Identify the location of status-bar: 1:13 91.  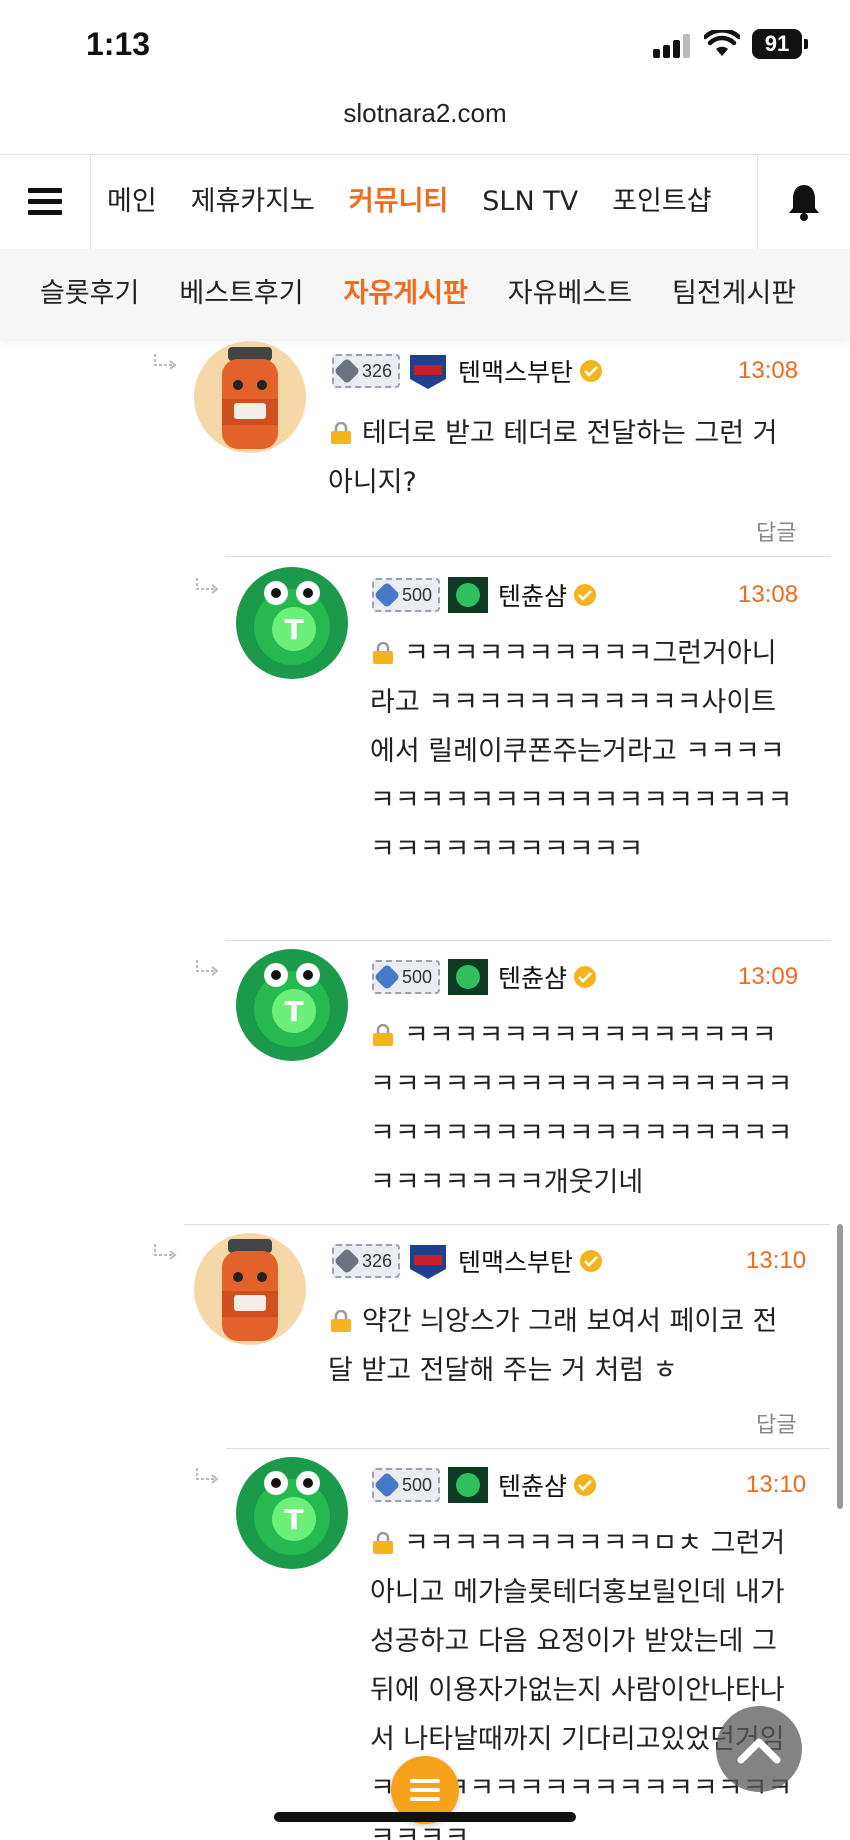
(425, 46).